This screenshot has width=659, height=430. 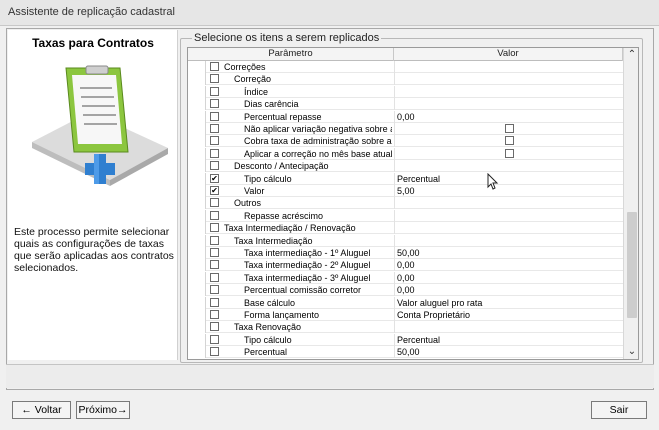 I want to click on table-row: Taxa Intermediação / Renovação, so click(x=405, y=228).